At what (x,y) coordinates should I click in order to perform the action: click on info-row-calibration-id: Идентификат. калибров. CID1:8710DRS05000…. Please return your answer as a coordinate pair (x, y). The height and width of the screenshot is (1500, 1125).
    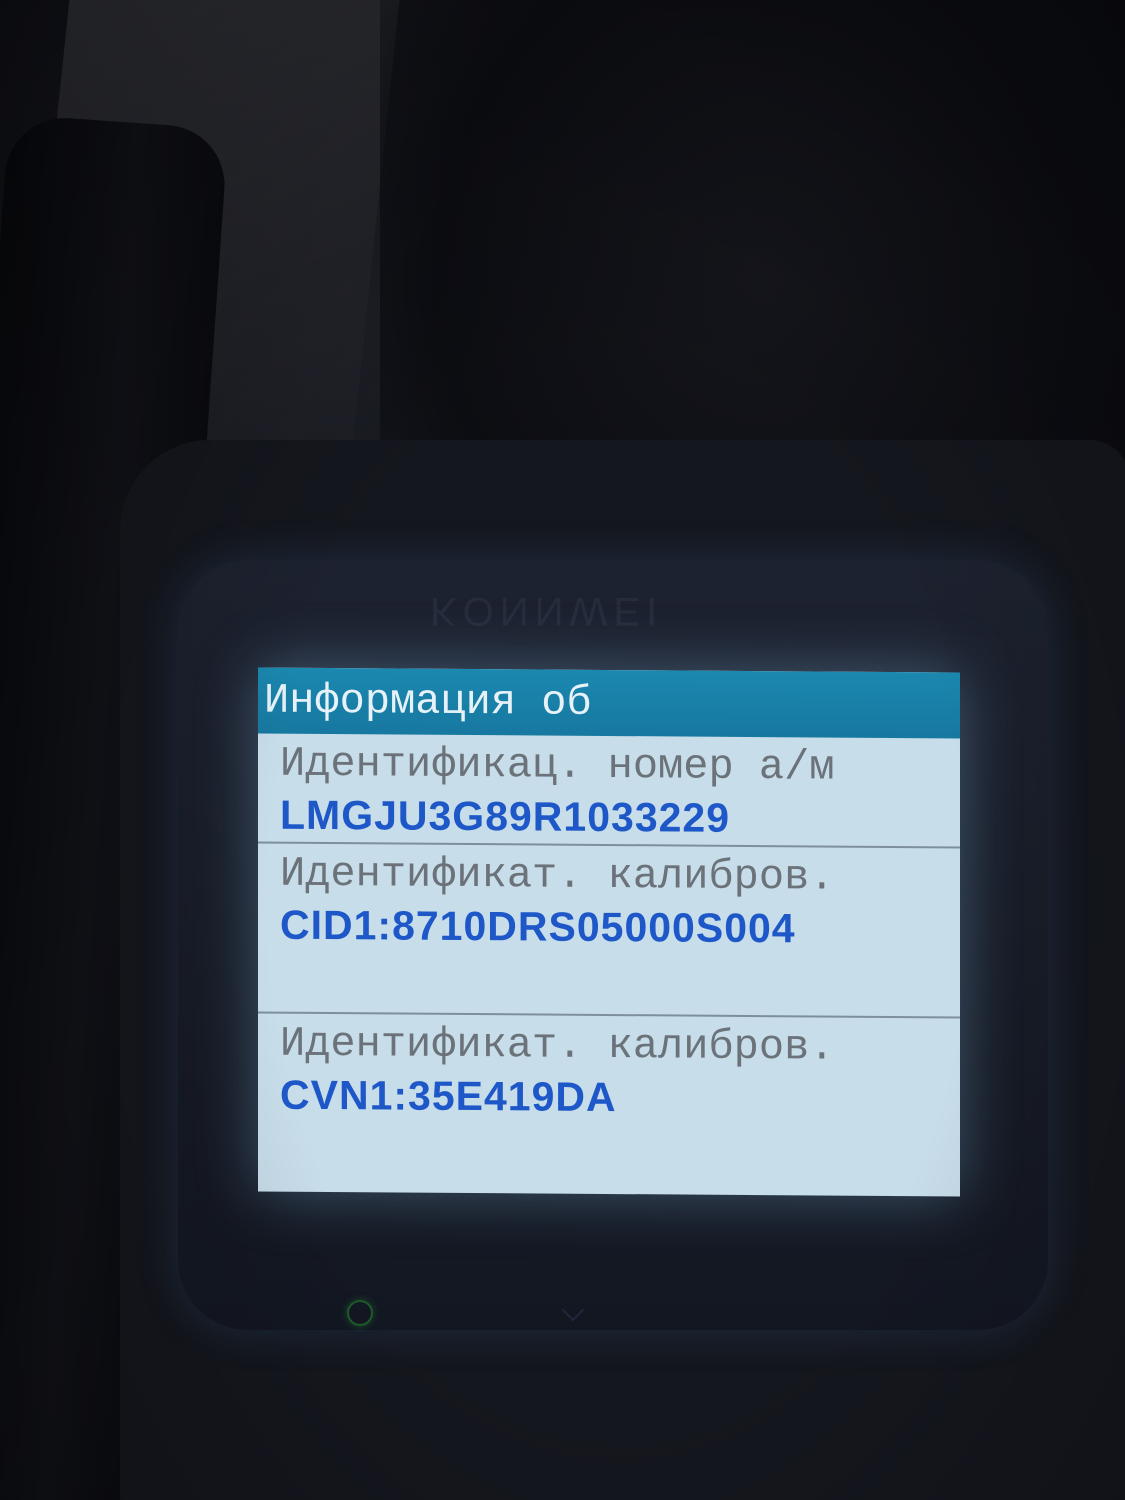
    Looking at the image, I should click on (609, 931).